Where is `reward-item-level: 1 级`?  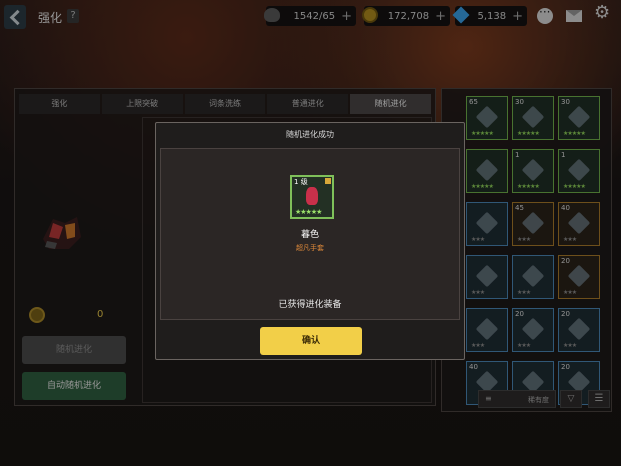
reward-item-level: 1 级 is located at coordinates (301, 182).